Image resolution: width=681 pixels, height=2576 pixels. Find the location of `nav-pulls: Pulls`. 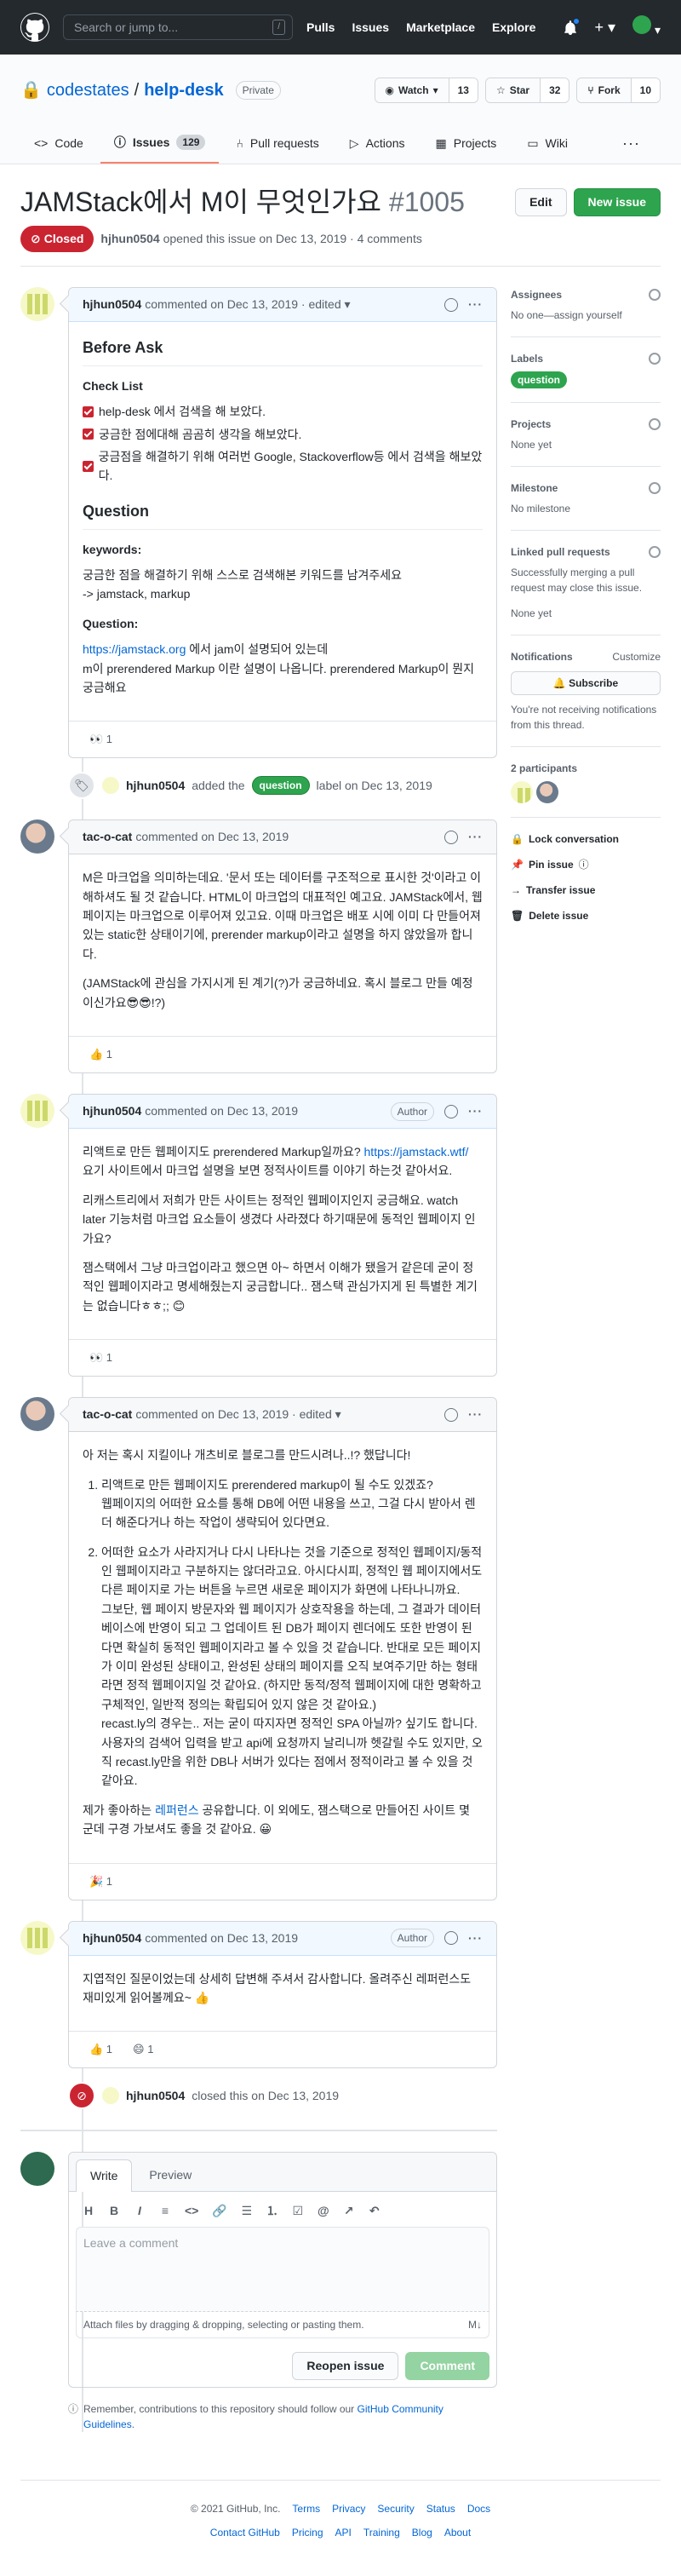

nav-pulls: Pulls is located at coordinates (320, 28).